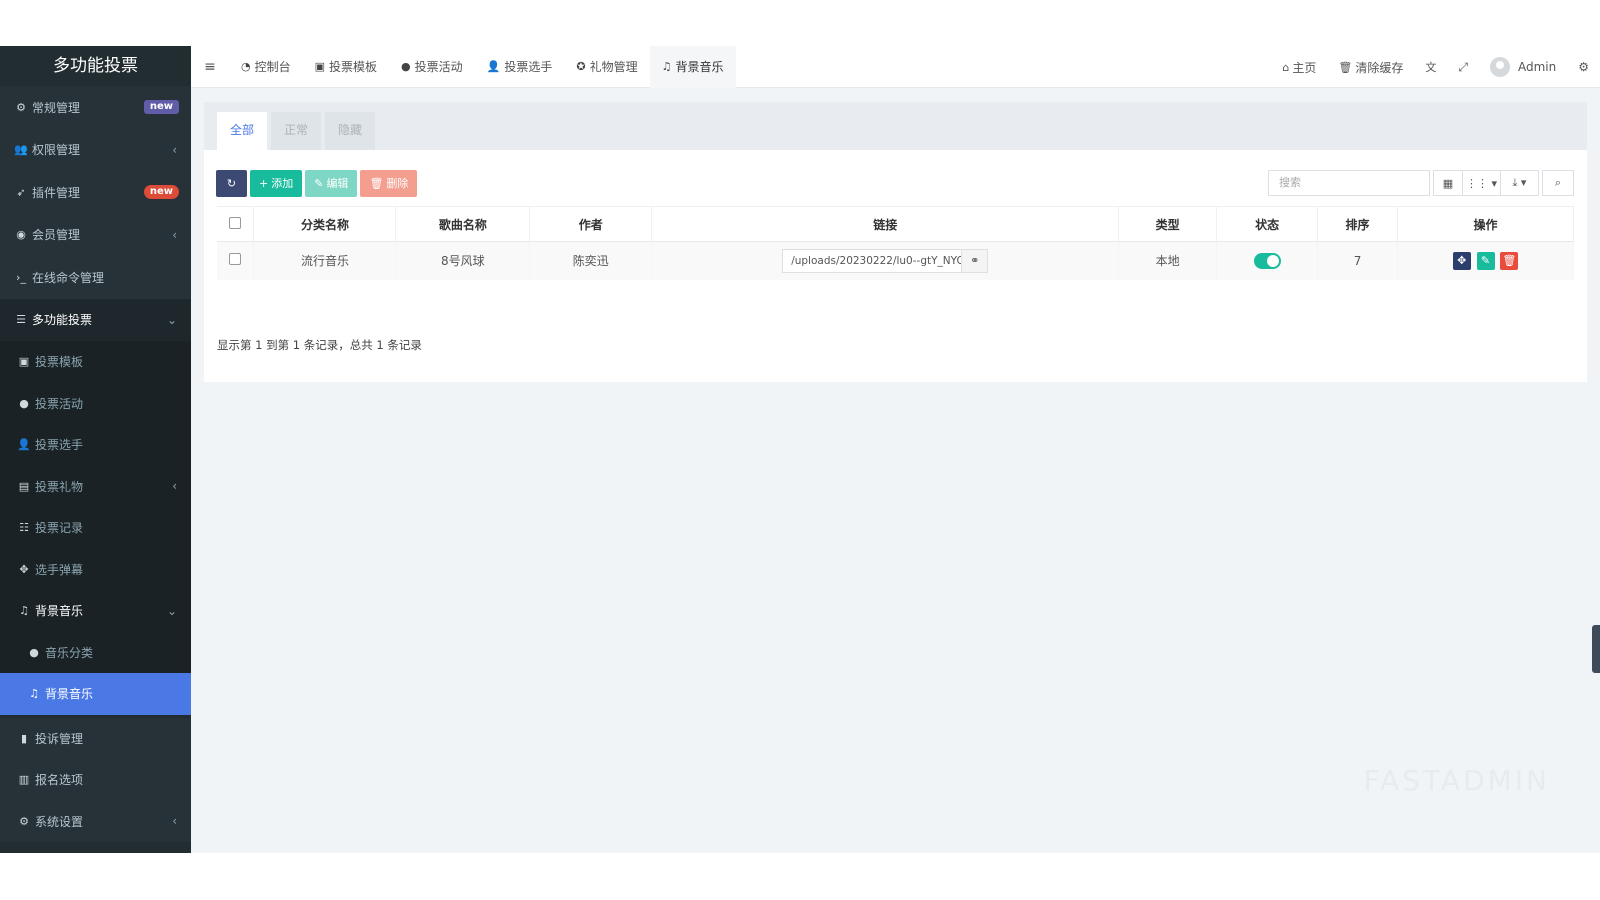 This screenshot has width=1600, height=900. Describe the element at coordinates (276, 183) in the screenshot. I see `add-button: + 添加` at that location.